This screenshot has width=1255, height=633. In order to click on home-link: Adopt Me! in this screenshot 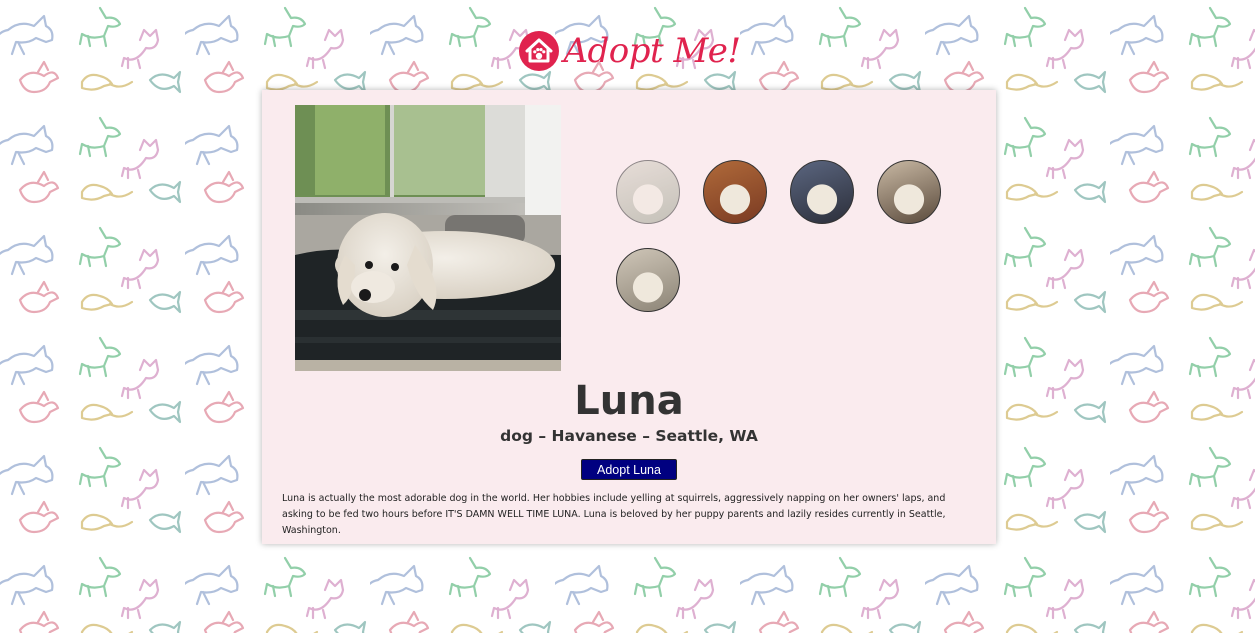, I will do `click(629, 51)`.